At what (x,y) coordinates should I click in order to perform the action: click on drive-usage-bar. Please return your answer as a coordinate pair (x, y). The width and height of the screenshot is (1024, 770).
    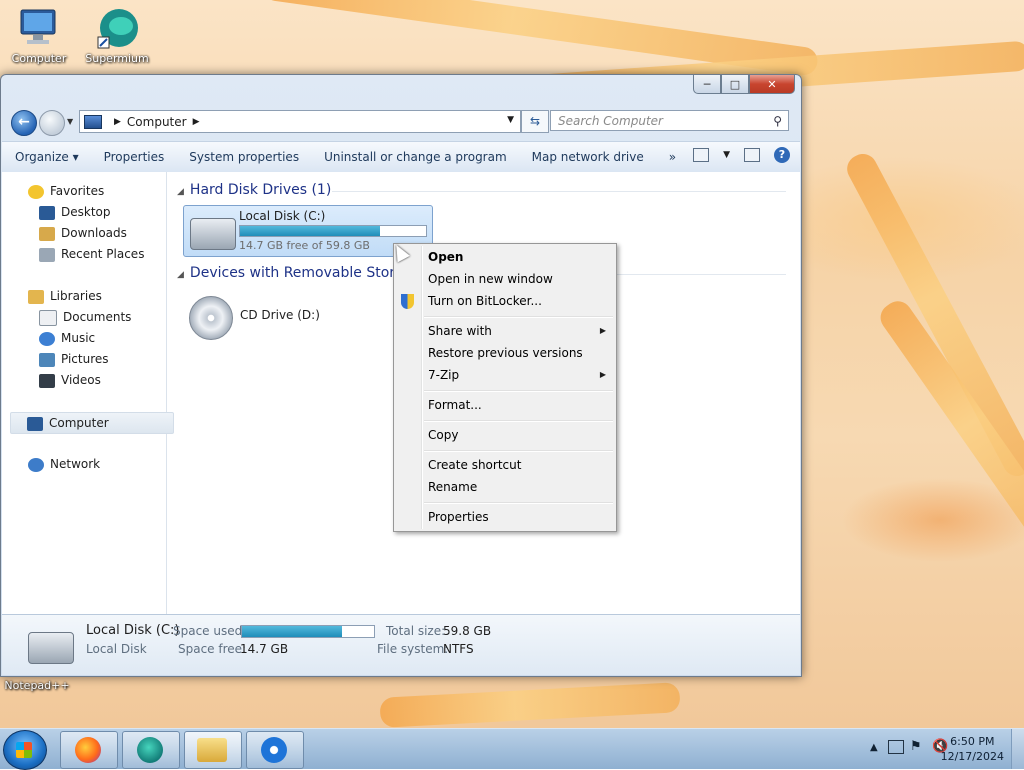
    Looking at the image, I should click on (333, 231).